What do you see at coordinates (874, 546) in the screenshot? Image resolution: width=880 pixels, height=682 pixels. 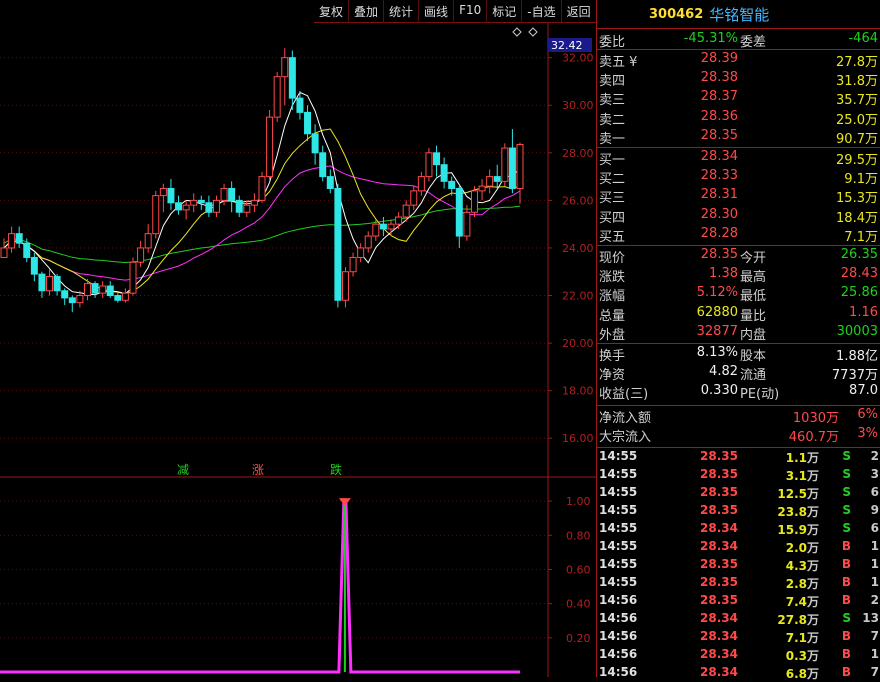 I see `tick-count: 1` at bounding box center [874, 546].